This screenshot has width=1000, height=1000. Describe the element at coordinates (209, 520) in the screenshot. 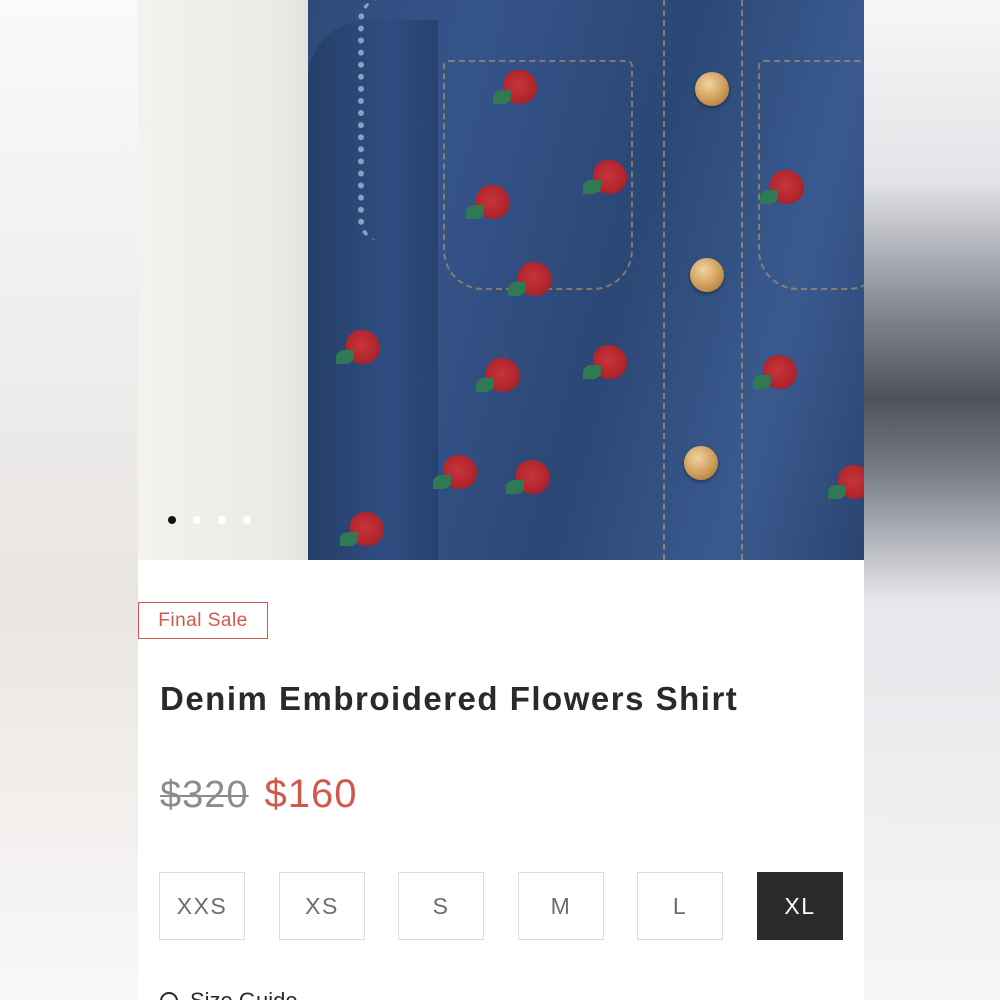

I see `carousel-dots` at that location.